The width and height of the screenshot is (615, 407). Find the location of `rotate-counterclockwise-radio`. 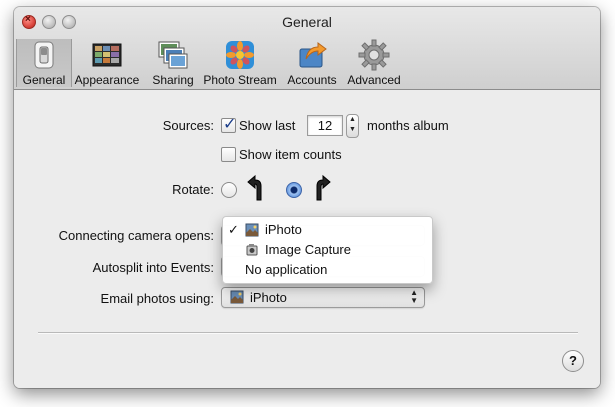

rotate-counterclockwise-radio is located at coordinates (229, 190).